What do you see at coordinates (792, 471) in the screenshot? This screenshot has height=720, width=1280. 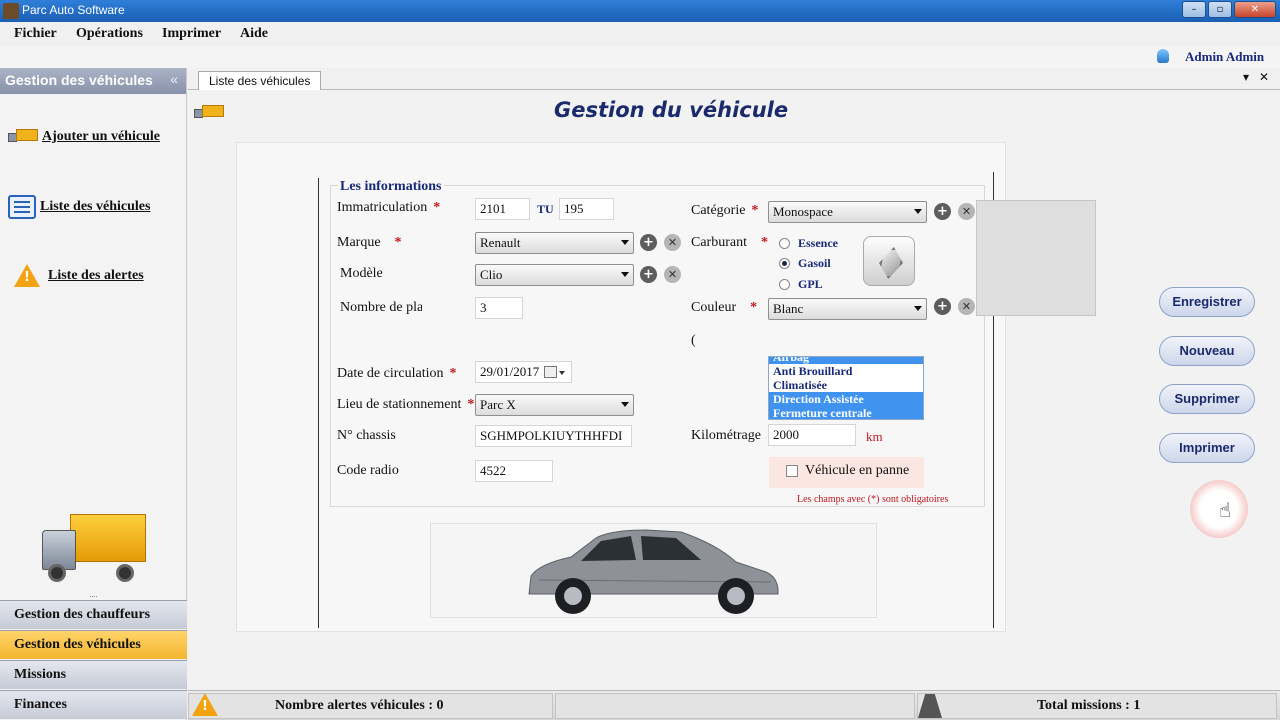 I see `panne-checkbox` at bounding box center [792, 471].